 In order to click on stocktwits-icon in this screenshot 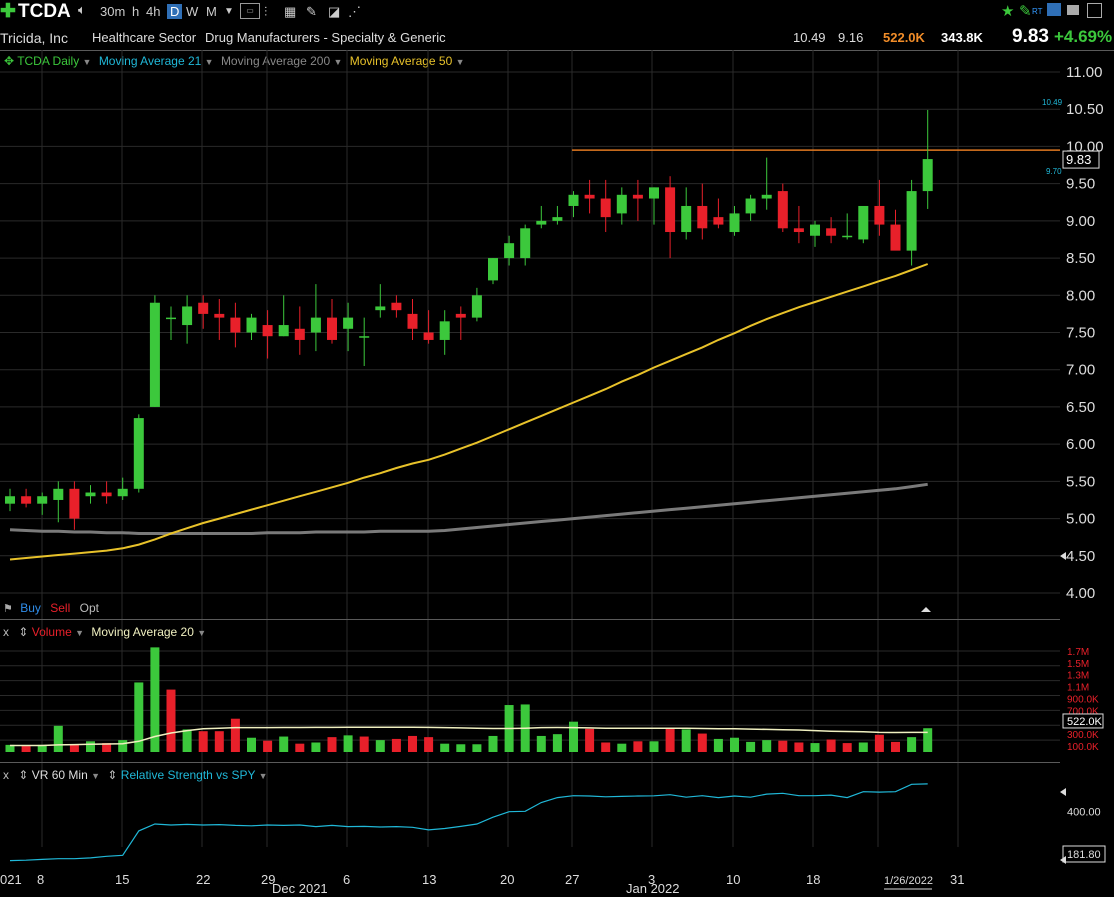, I will do `click(1054, 9)`.